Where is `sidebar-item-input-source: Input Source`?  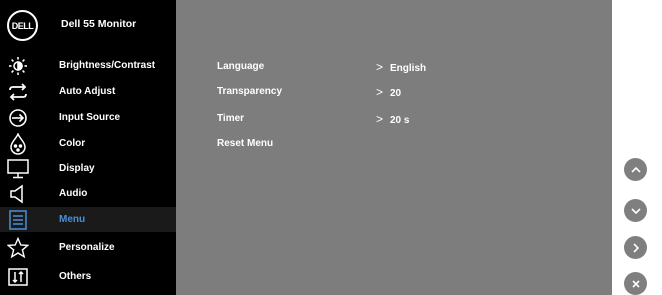
sidebar-item-input-source: Input Source is located at coordinates (88, 117).